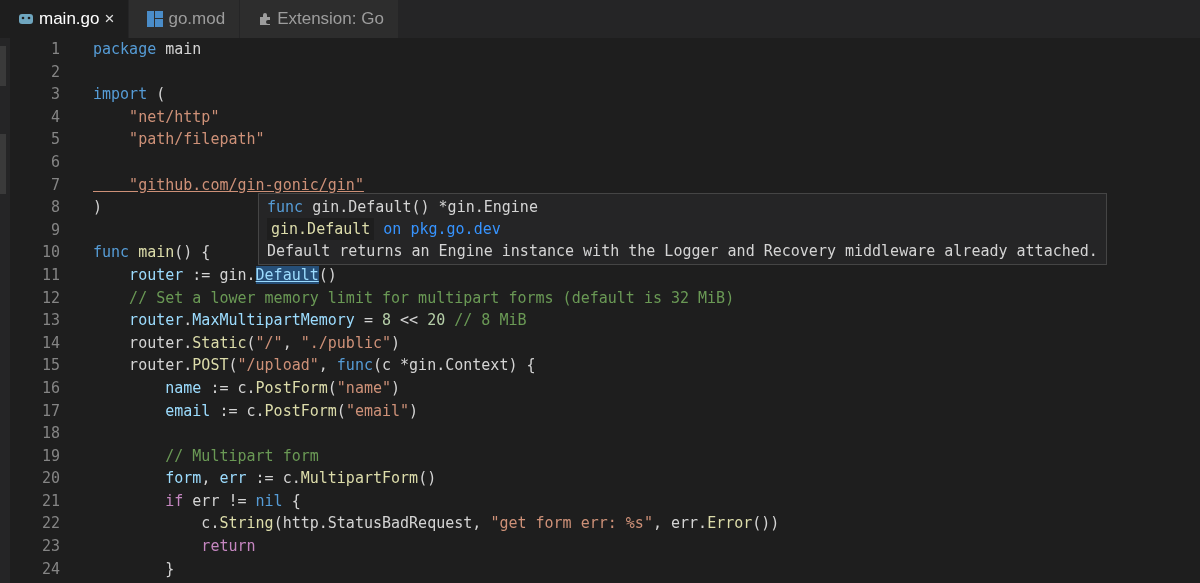 This screenshot has width=1200, height=583. Describe the element at coordinates (50, 456) in the screenshot. I see `line-number: 19` at that location.